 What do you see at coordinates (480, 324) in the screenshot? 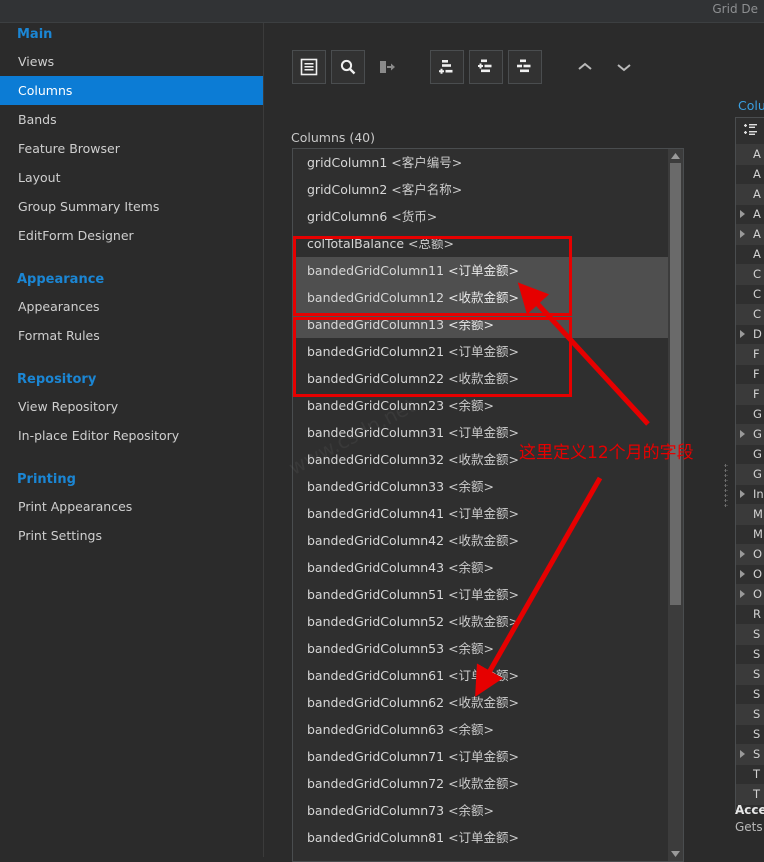
I see `column-list-item: bandedGridColumn13 <余额>` at bounding box center [480, 324].